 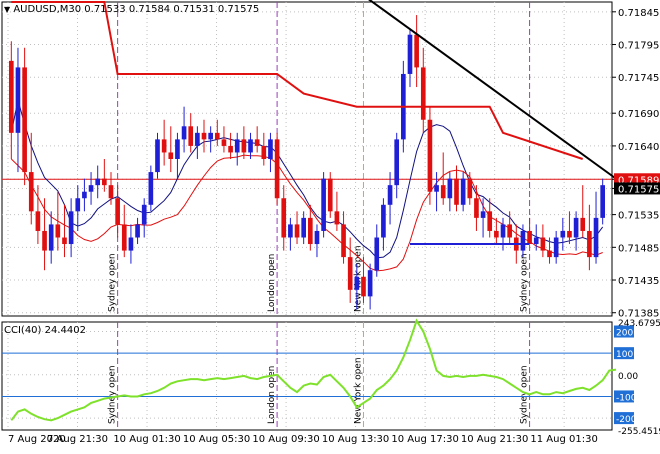 What do you see at coordinates (7, 9) in the screenshot?
I see `symbol-icon: ▼` at bounding box center [7, 9].